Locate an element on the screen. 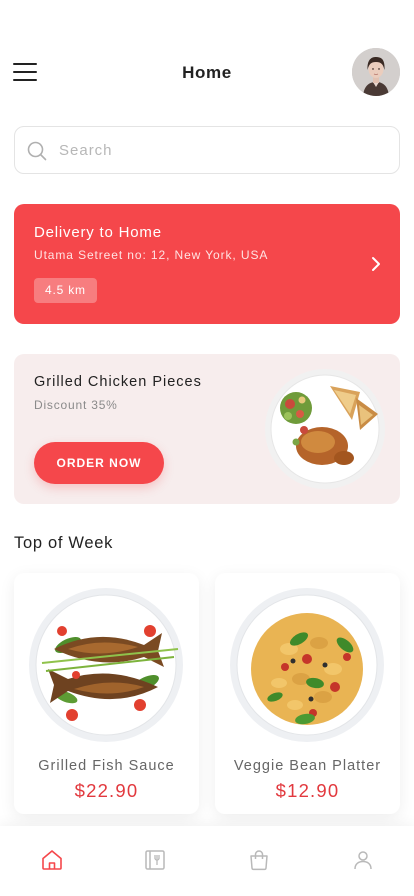 The image size is (414, 896). food-card: Grilled Fish Sauce $22.90 is located at coordinates (106, 693).